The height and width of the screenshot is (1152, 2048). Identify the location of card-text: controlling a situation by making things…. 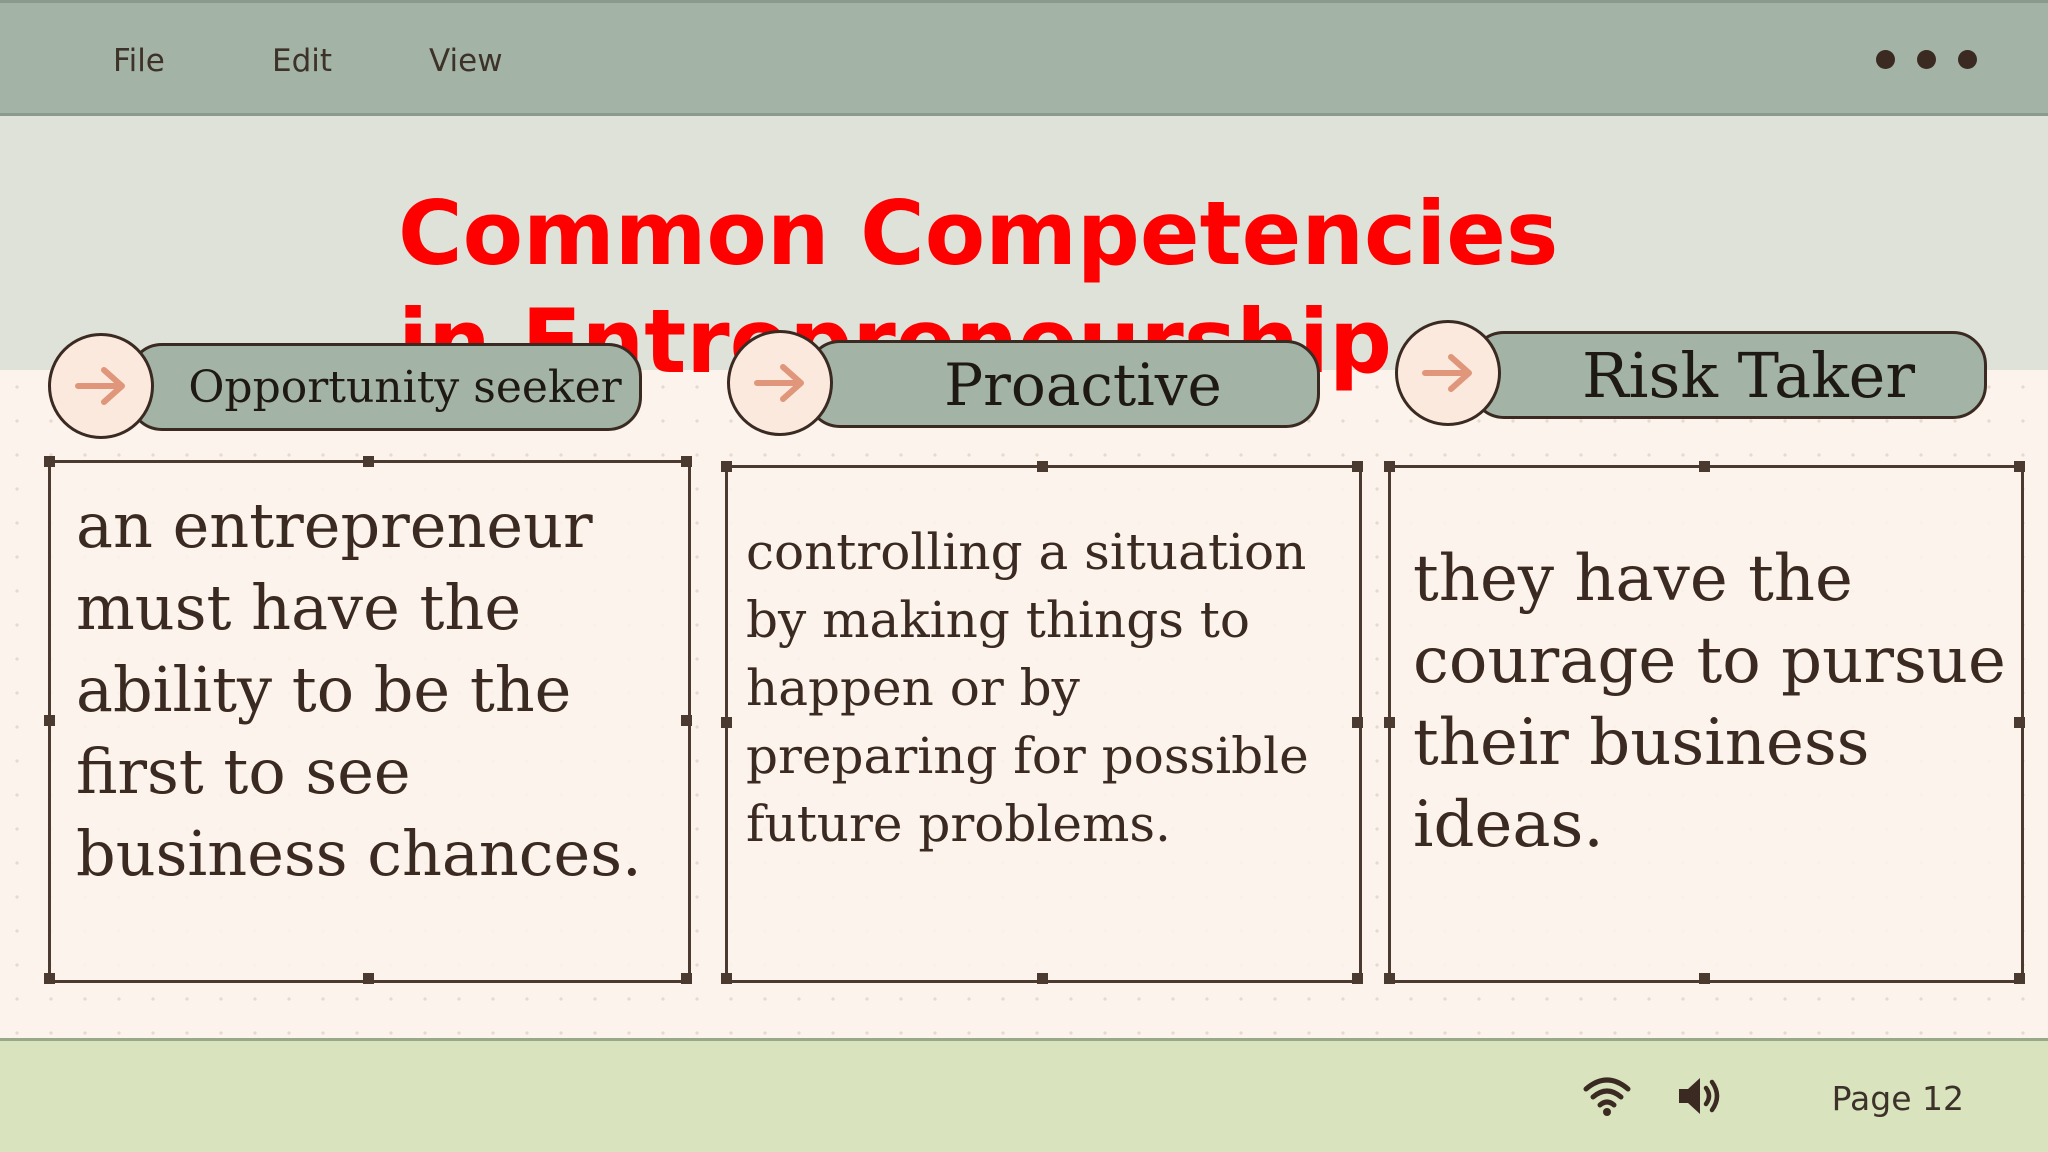
(1035, 688).